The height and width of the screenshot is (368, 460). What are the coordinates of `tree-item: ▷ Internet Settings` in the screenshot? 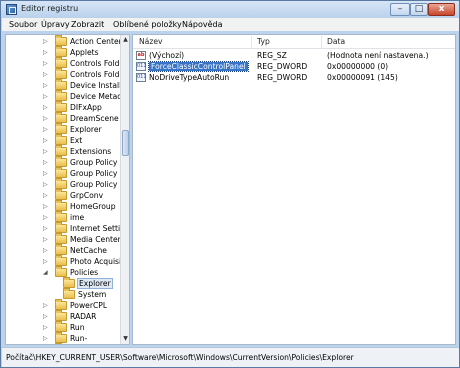 It's located at (67, 228).